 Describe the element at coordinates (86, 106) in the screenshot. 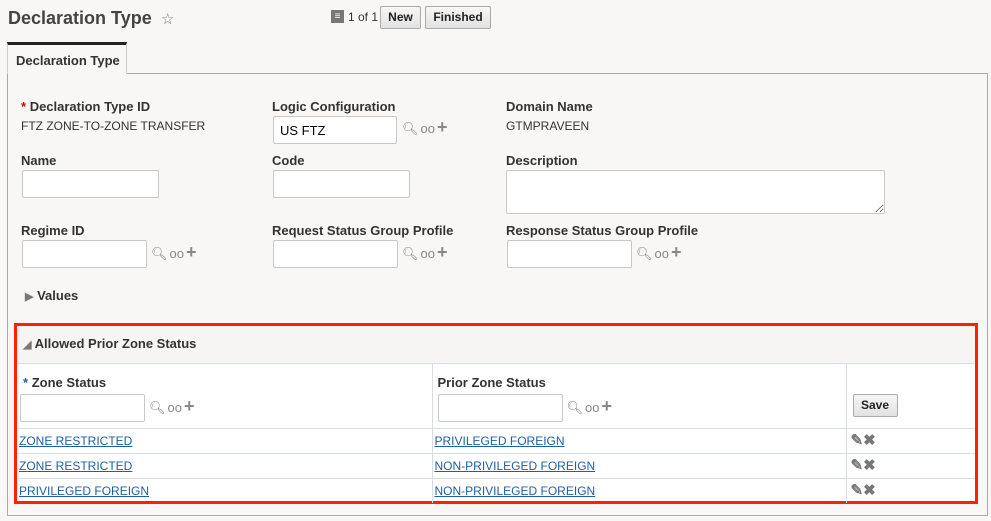

I see `declaration-type-id-label: * Declaration Type ID` at that location.